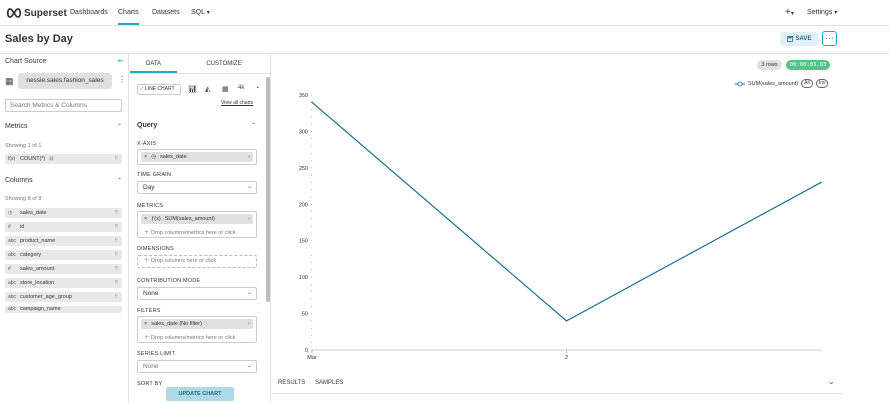  I want to click on dimensions-dropzone: ＋ Drop columns here or click, so click(197, 261).